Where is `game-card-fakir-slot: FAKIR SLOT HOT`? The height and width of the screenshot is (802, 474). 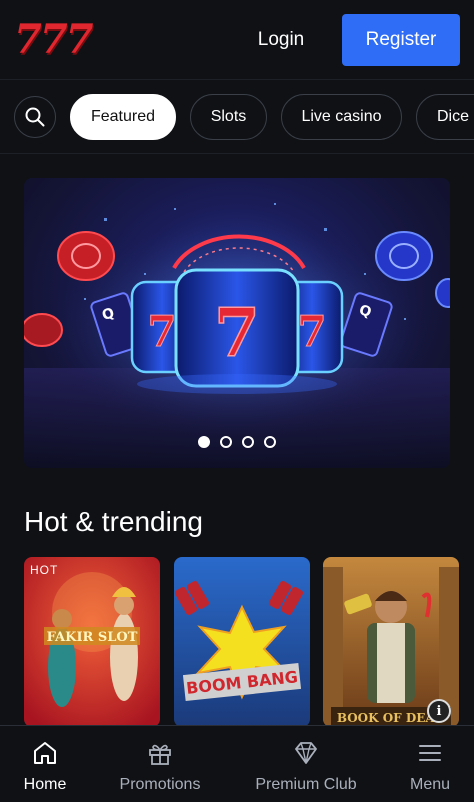
game-card-fakir-slot: FAKIR SLOT HOT is located at coordinates (92, 642).